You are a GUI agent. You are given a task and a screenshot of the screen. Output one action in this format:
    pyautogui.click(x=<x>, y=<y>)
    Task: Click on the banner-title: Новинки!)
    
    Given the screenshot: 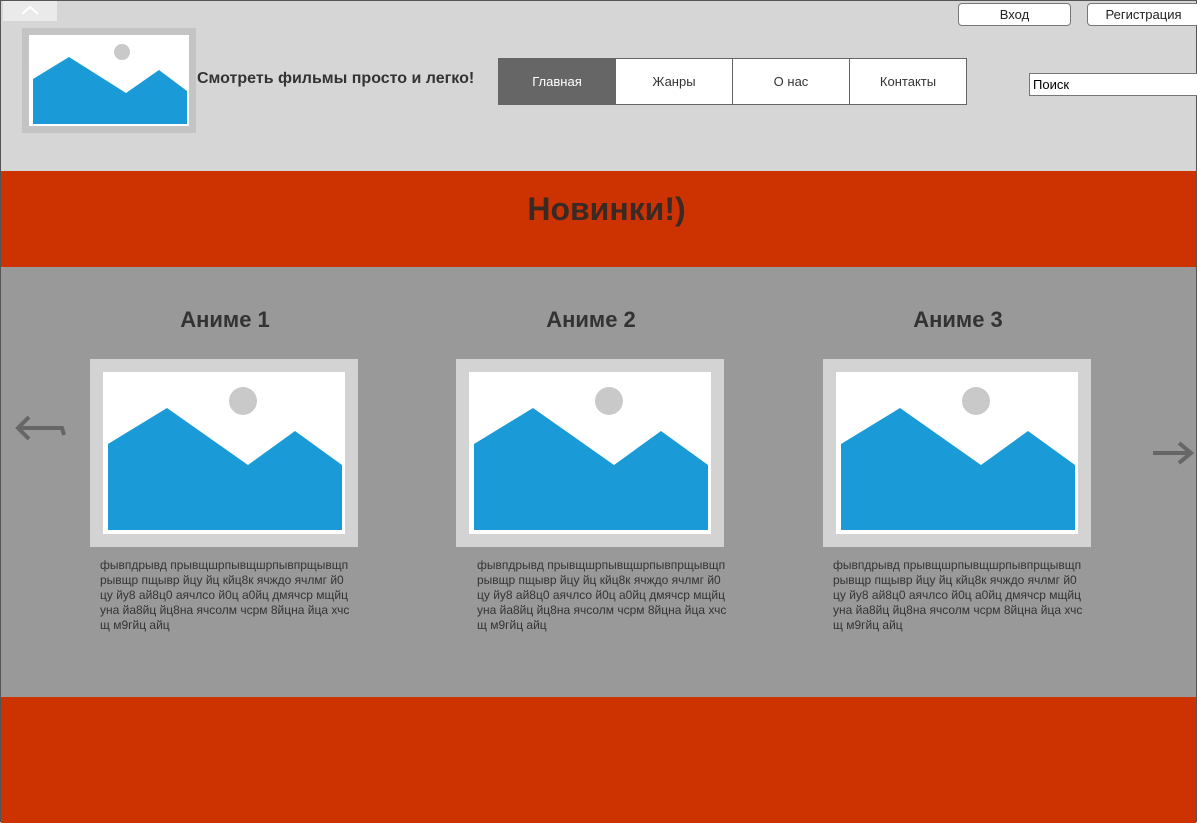 What is the action you would take?
    pyautogui.click(x=606, y=208)
    